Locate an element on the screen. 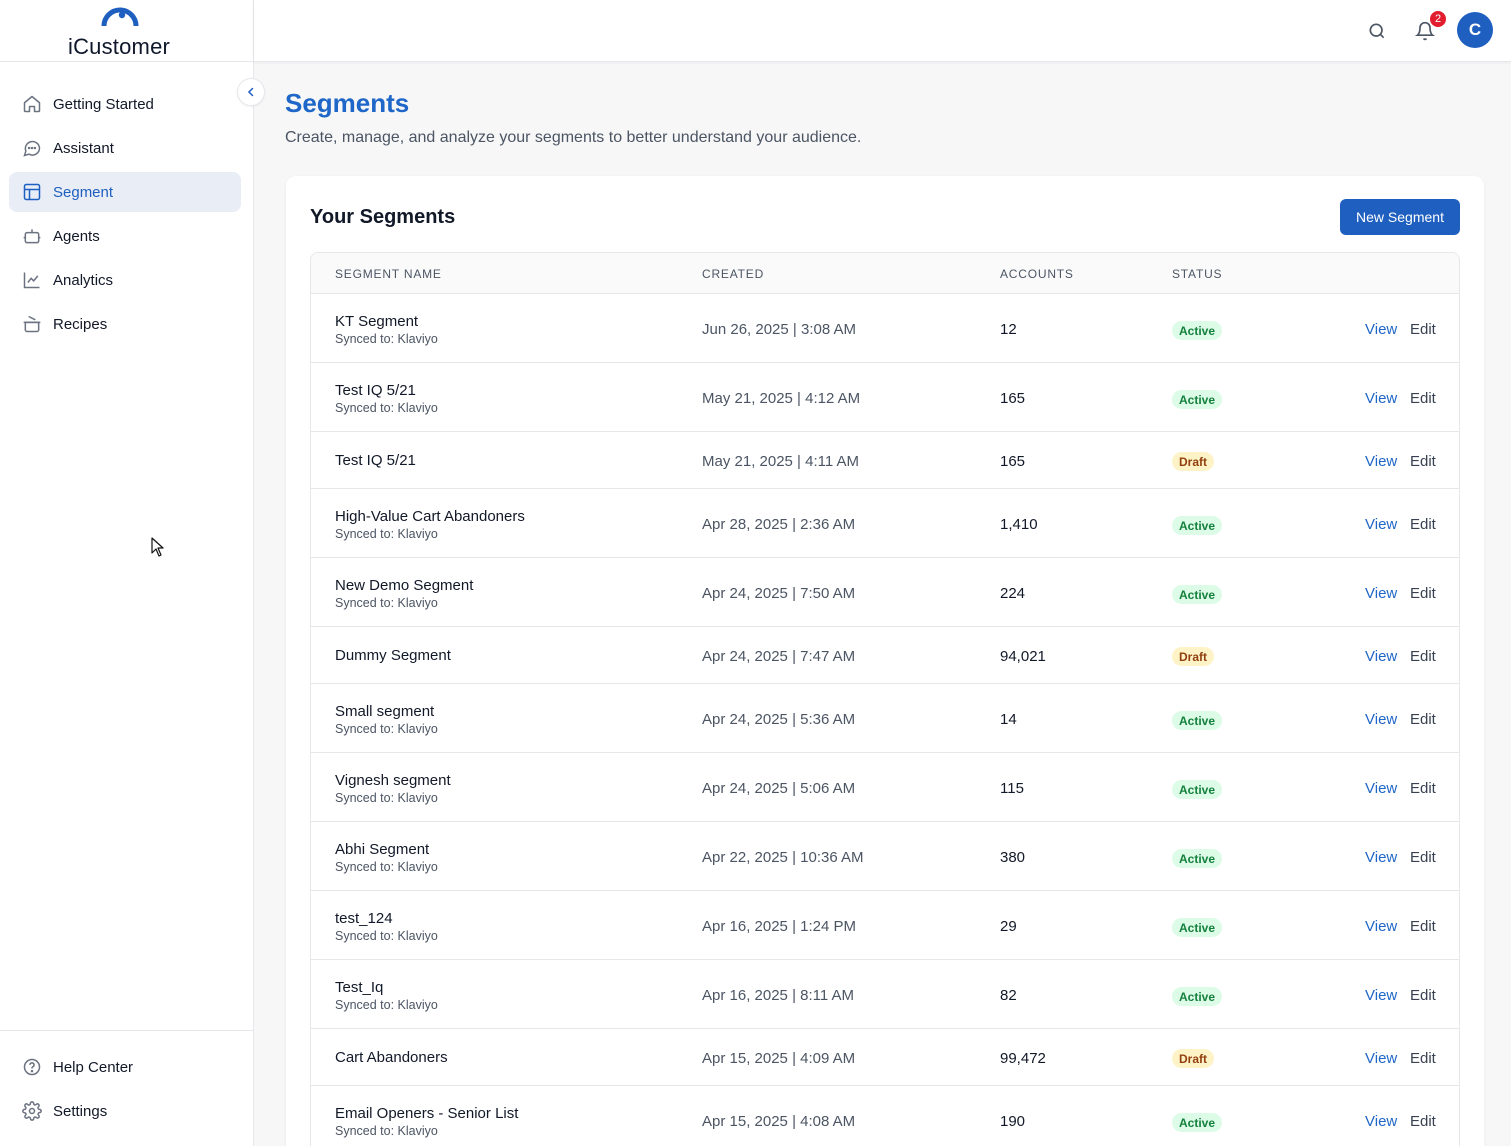  segment-name: Dummy Segment is located at coordinates (393, 655).